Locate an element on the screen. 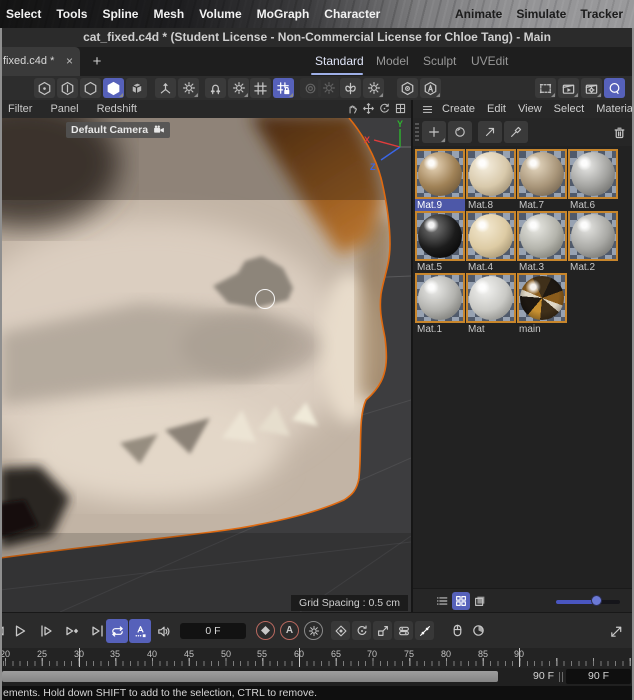 Image resolution: width=634 pixels, height=700 pixels. render-settings-button is located at coordinates (591, 88).